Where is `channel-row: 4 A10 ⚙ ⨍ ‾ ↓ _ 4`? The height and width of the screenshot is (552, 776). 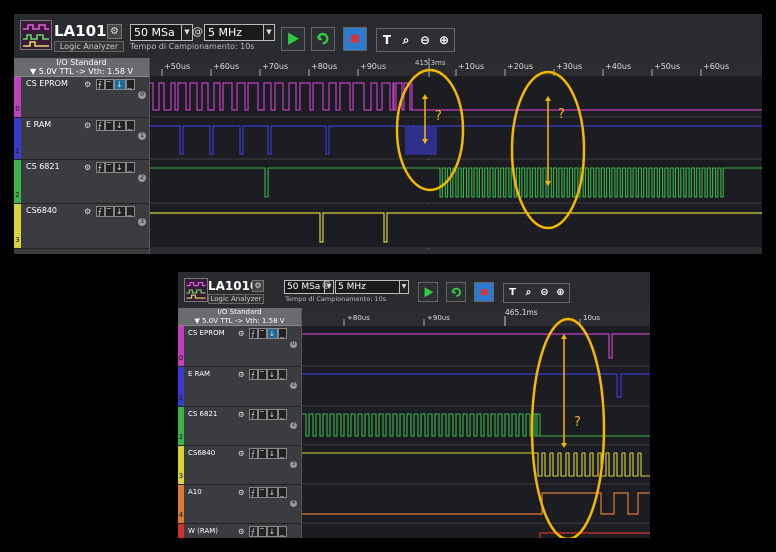 channel-row: 4 A10 ⚙ ⨍ ‾ ↓ _ 4 is located at coordinates (239, 504).